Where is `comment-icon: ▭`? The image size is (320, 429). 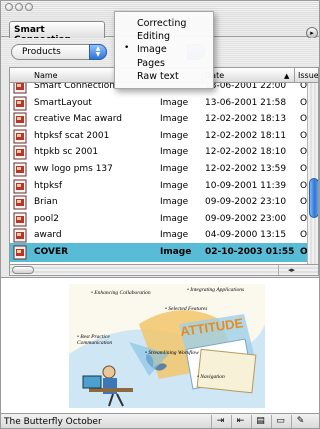
comment-icon: ▭ is located at coordinates (280, 421).